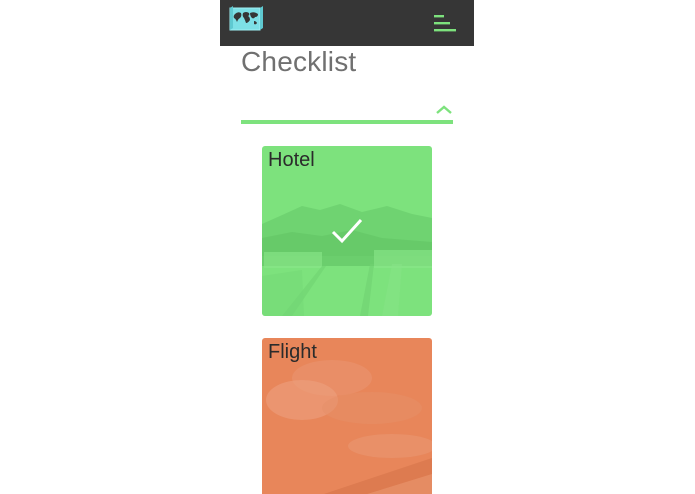 The height and width of the screenshot is (494, 695). What do you see at coordinates (247, 19) in the screenshot?
I see `world-map-icon` at bounding box center [247, 19].